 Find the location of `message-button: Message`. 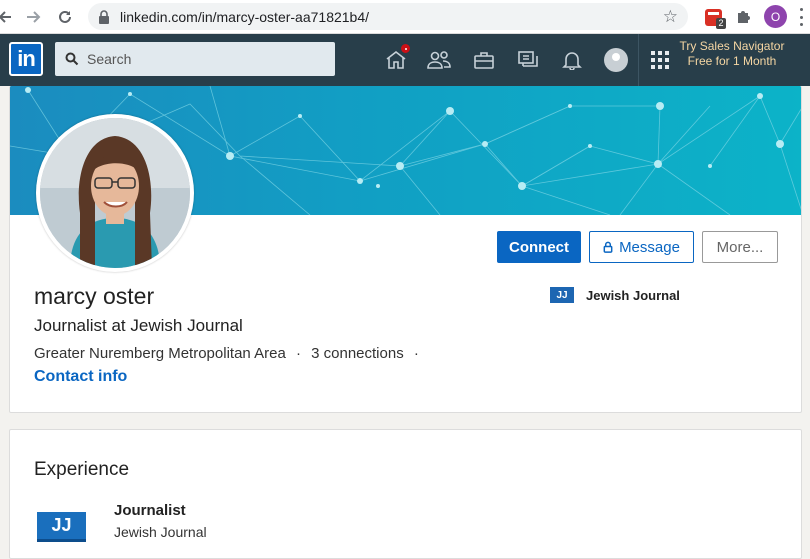

message-button: Message is located at coordinates (641, 247).